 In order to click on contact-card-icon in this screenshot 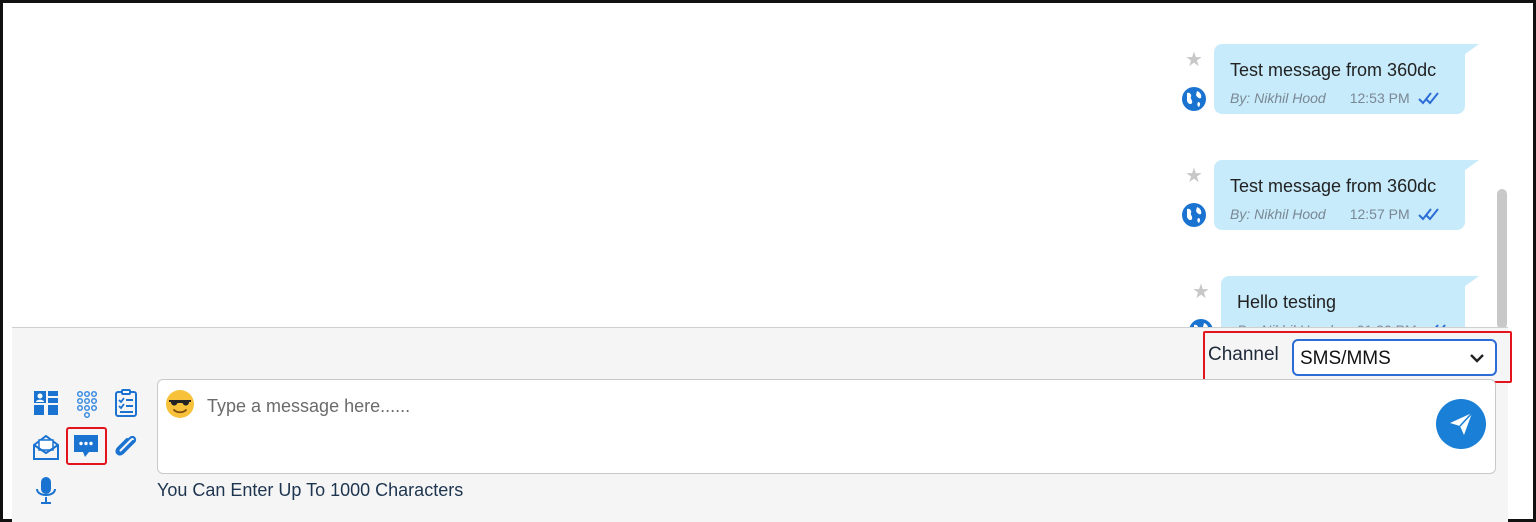, I will do `click(46, 403)`.